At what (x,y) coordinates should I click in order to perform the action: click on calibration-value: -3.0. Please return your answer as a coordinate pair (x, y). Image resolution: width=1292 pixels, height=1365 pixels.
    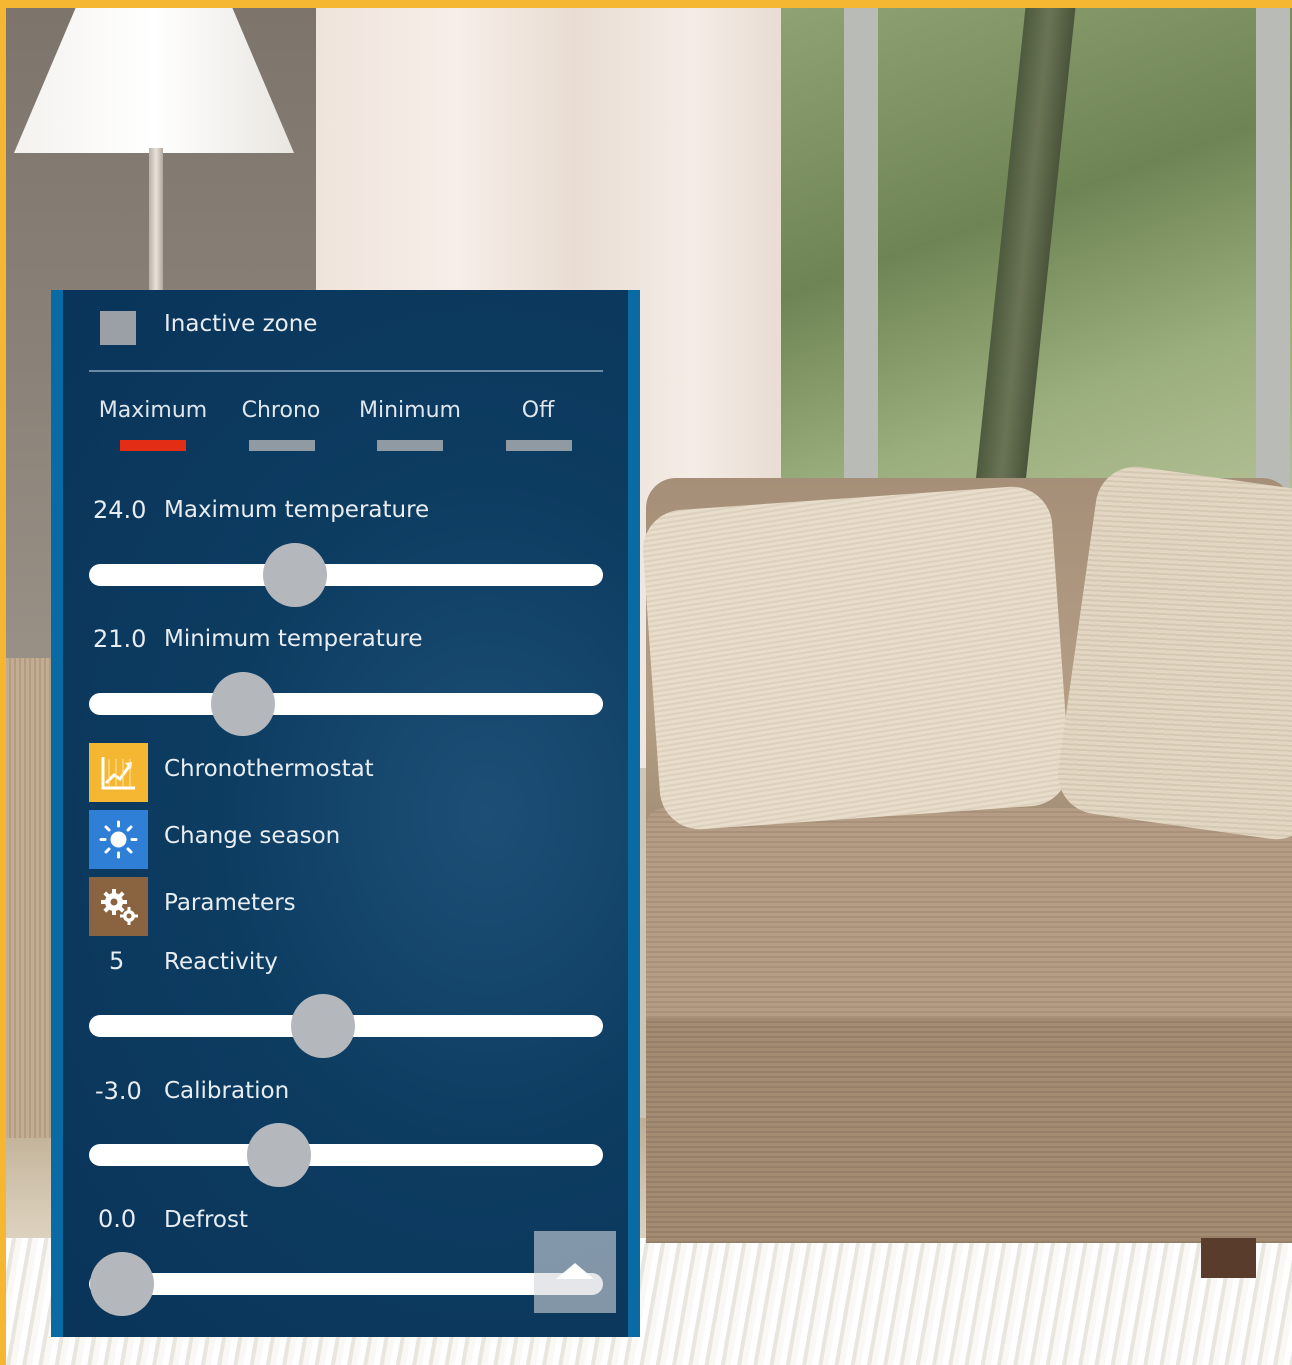
    Looking at the image, I should click on (118, 1091).